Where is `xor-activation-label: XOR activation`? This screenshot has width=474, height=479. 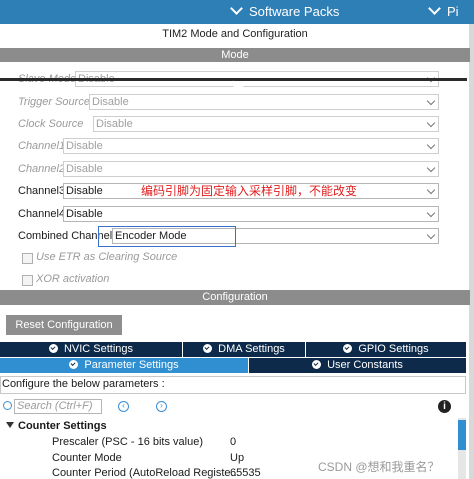 xor-activation-label: XOR activation is located at coordinates (73, 279).